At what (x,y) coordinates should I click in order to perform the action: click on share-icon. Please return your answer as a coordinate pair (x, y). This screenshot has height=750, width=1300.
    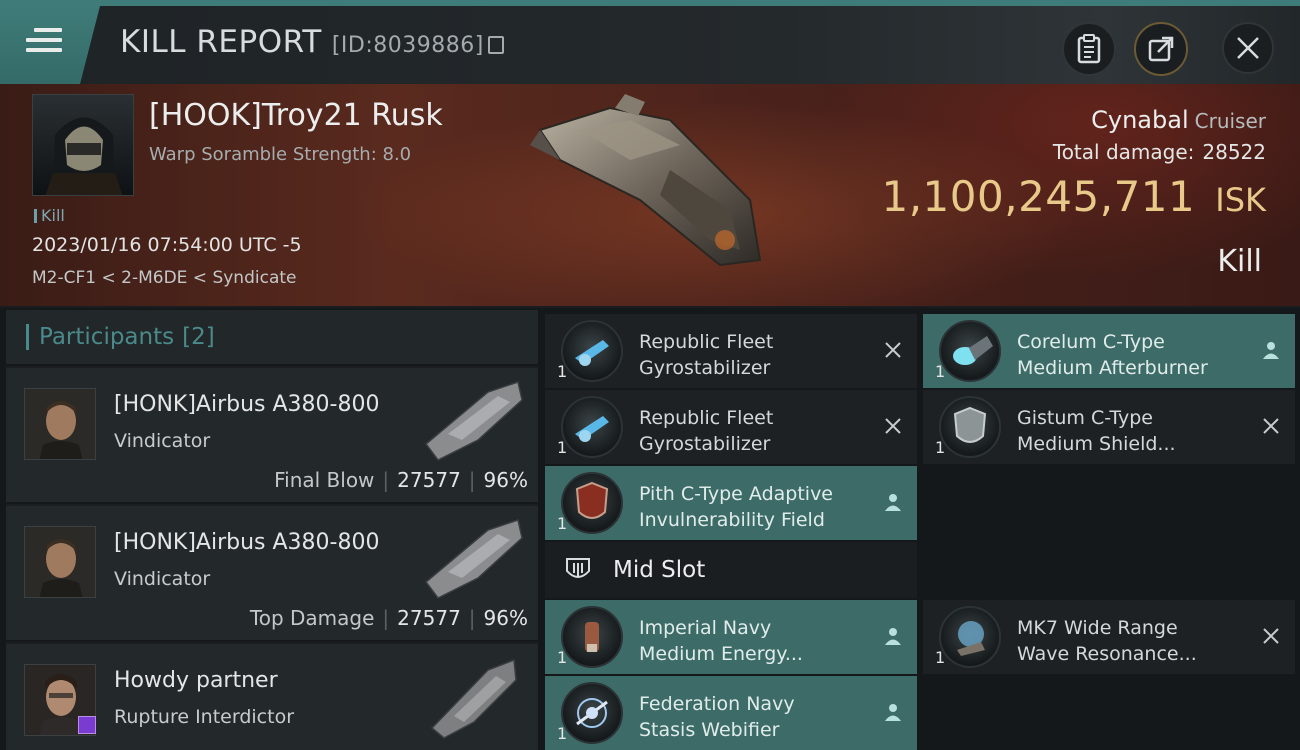
    Looking at the image, I should click on (1161, 49).